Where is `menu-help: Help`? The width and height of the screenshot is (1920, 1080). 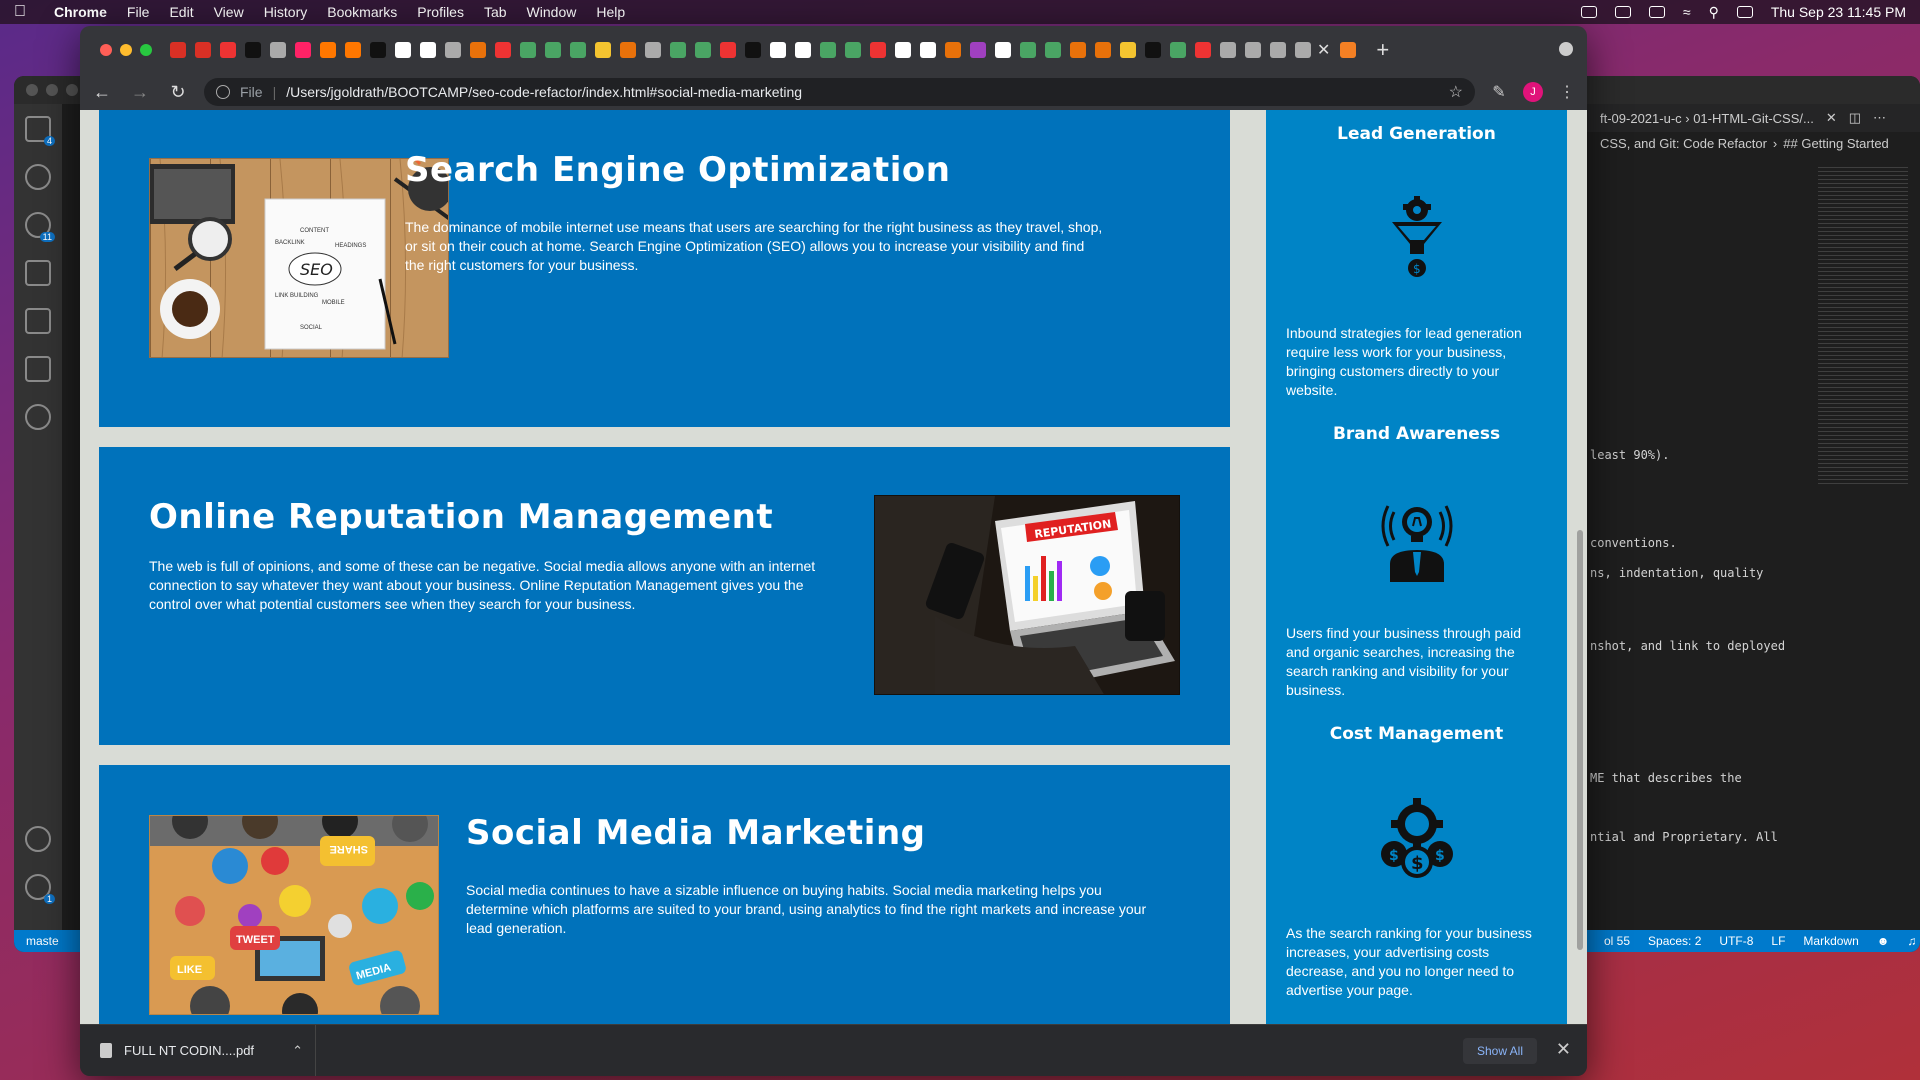 menu-help: Help is located at coordinates (610, 12).